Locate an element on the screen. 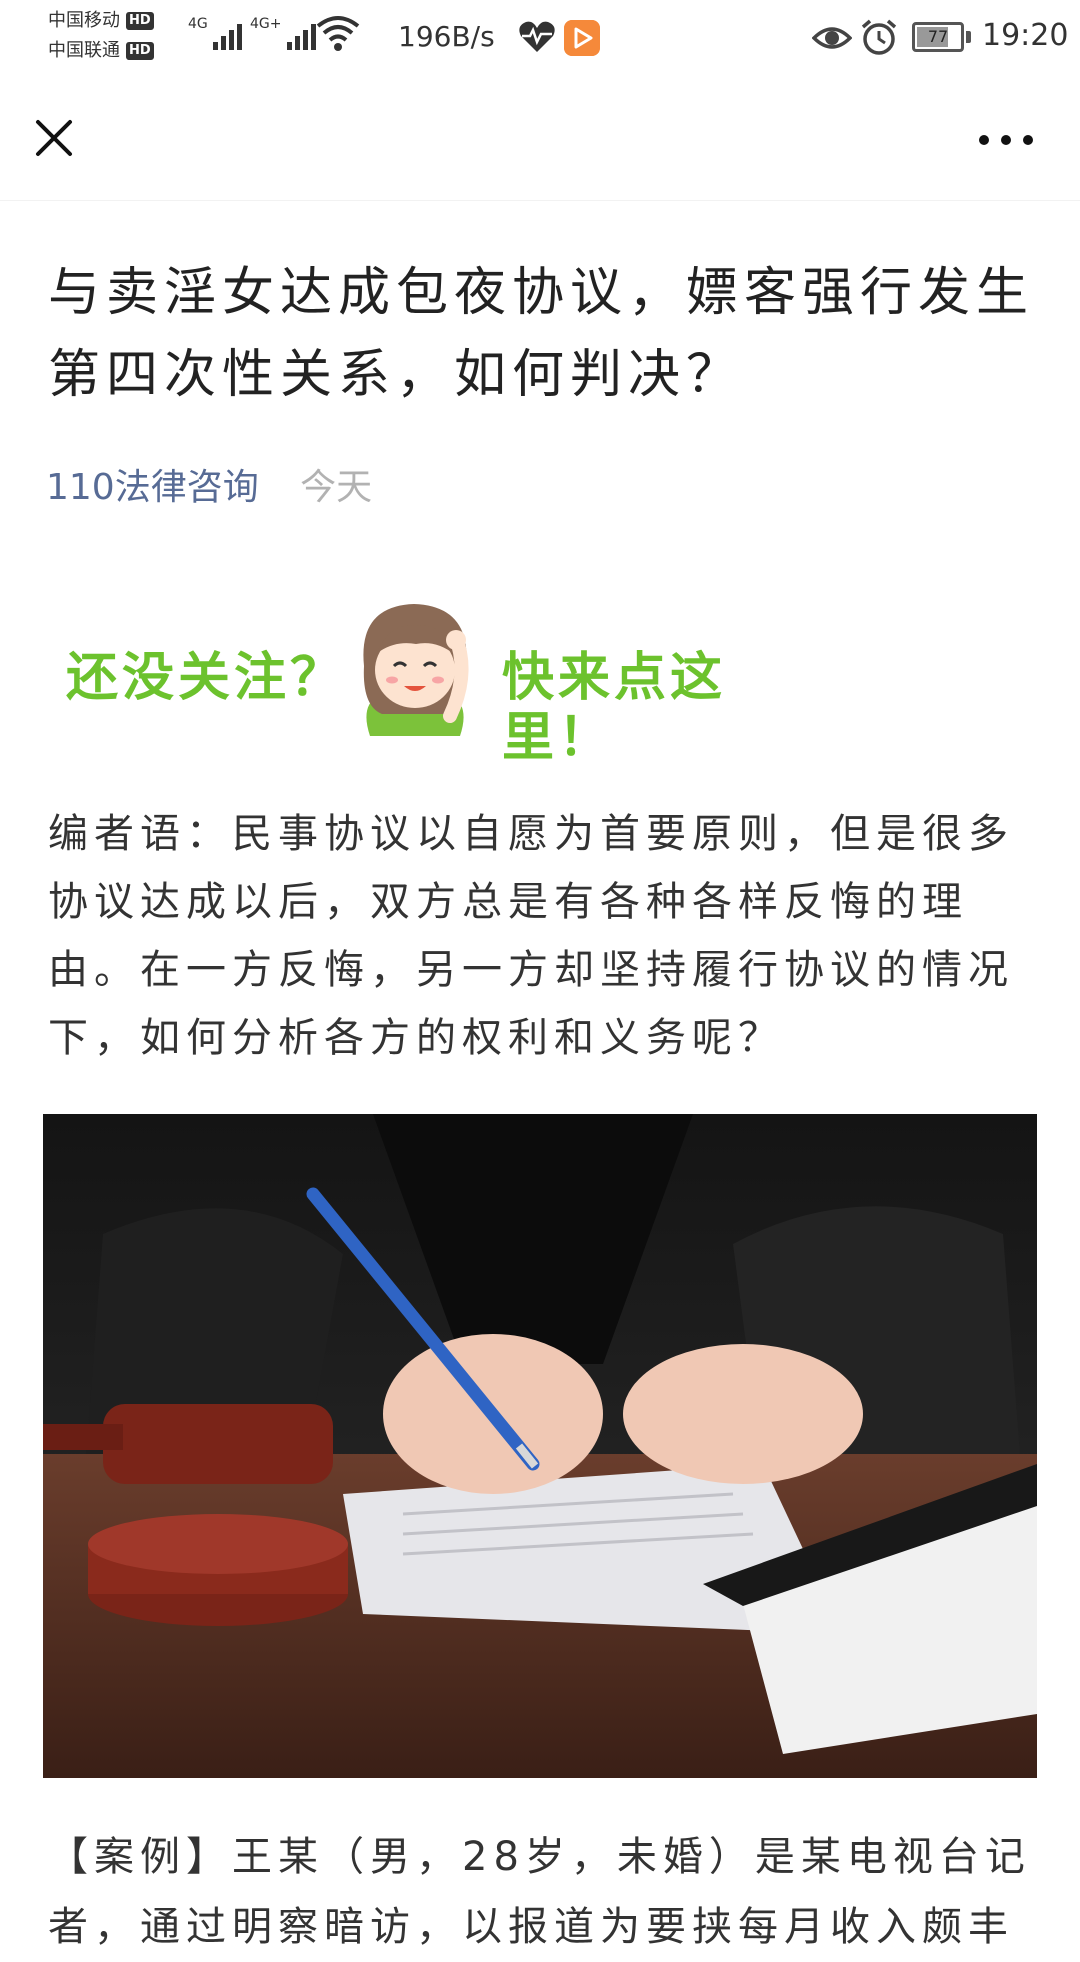 The height and width of the screenshot is (1962, 1080). status-bar: 中国移动 HD 中国联通 HD 4G 4G+ 196B/s 77 19:20 is located at coordinates (540, 40).